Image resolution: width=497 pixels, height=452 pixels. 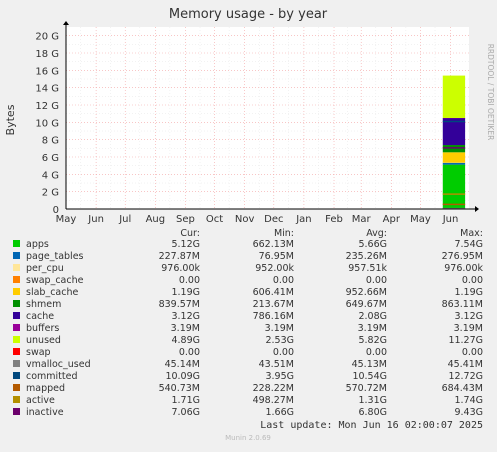 I want to click on legend-header-cur: Cur:, so click(x=190, y=233).